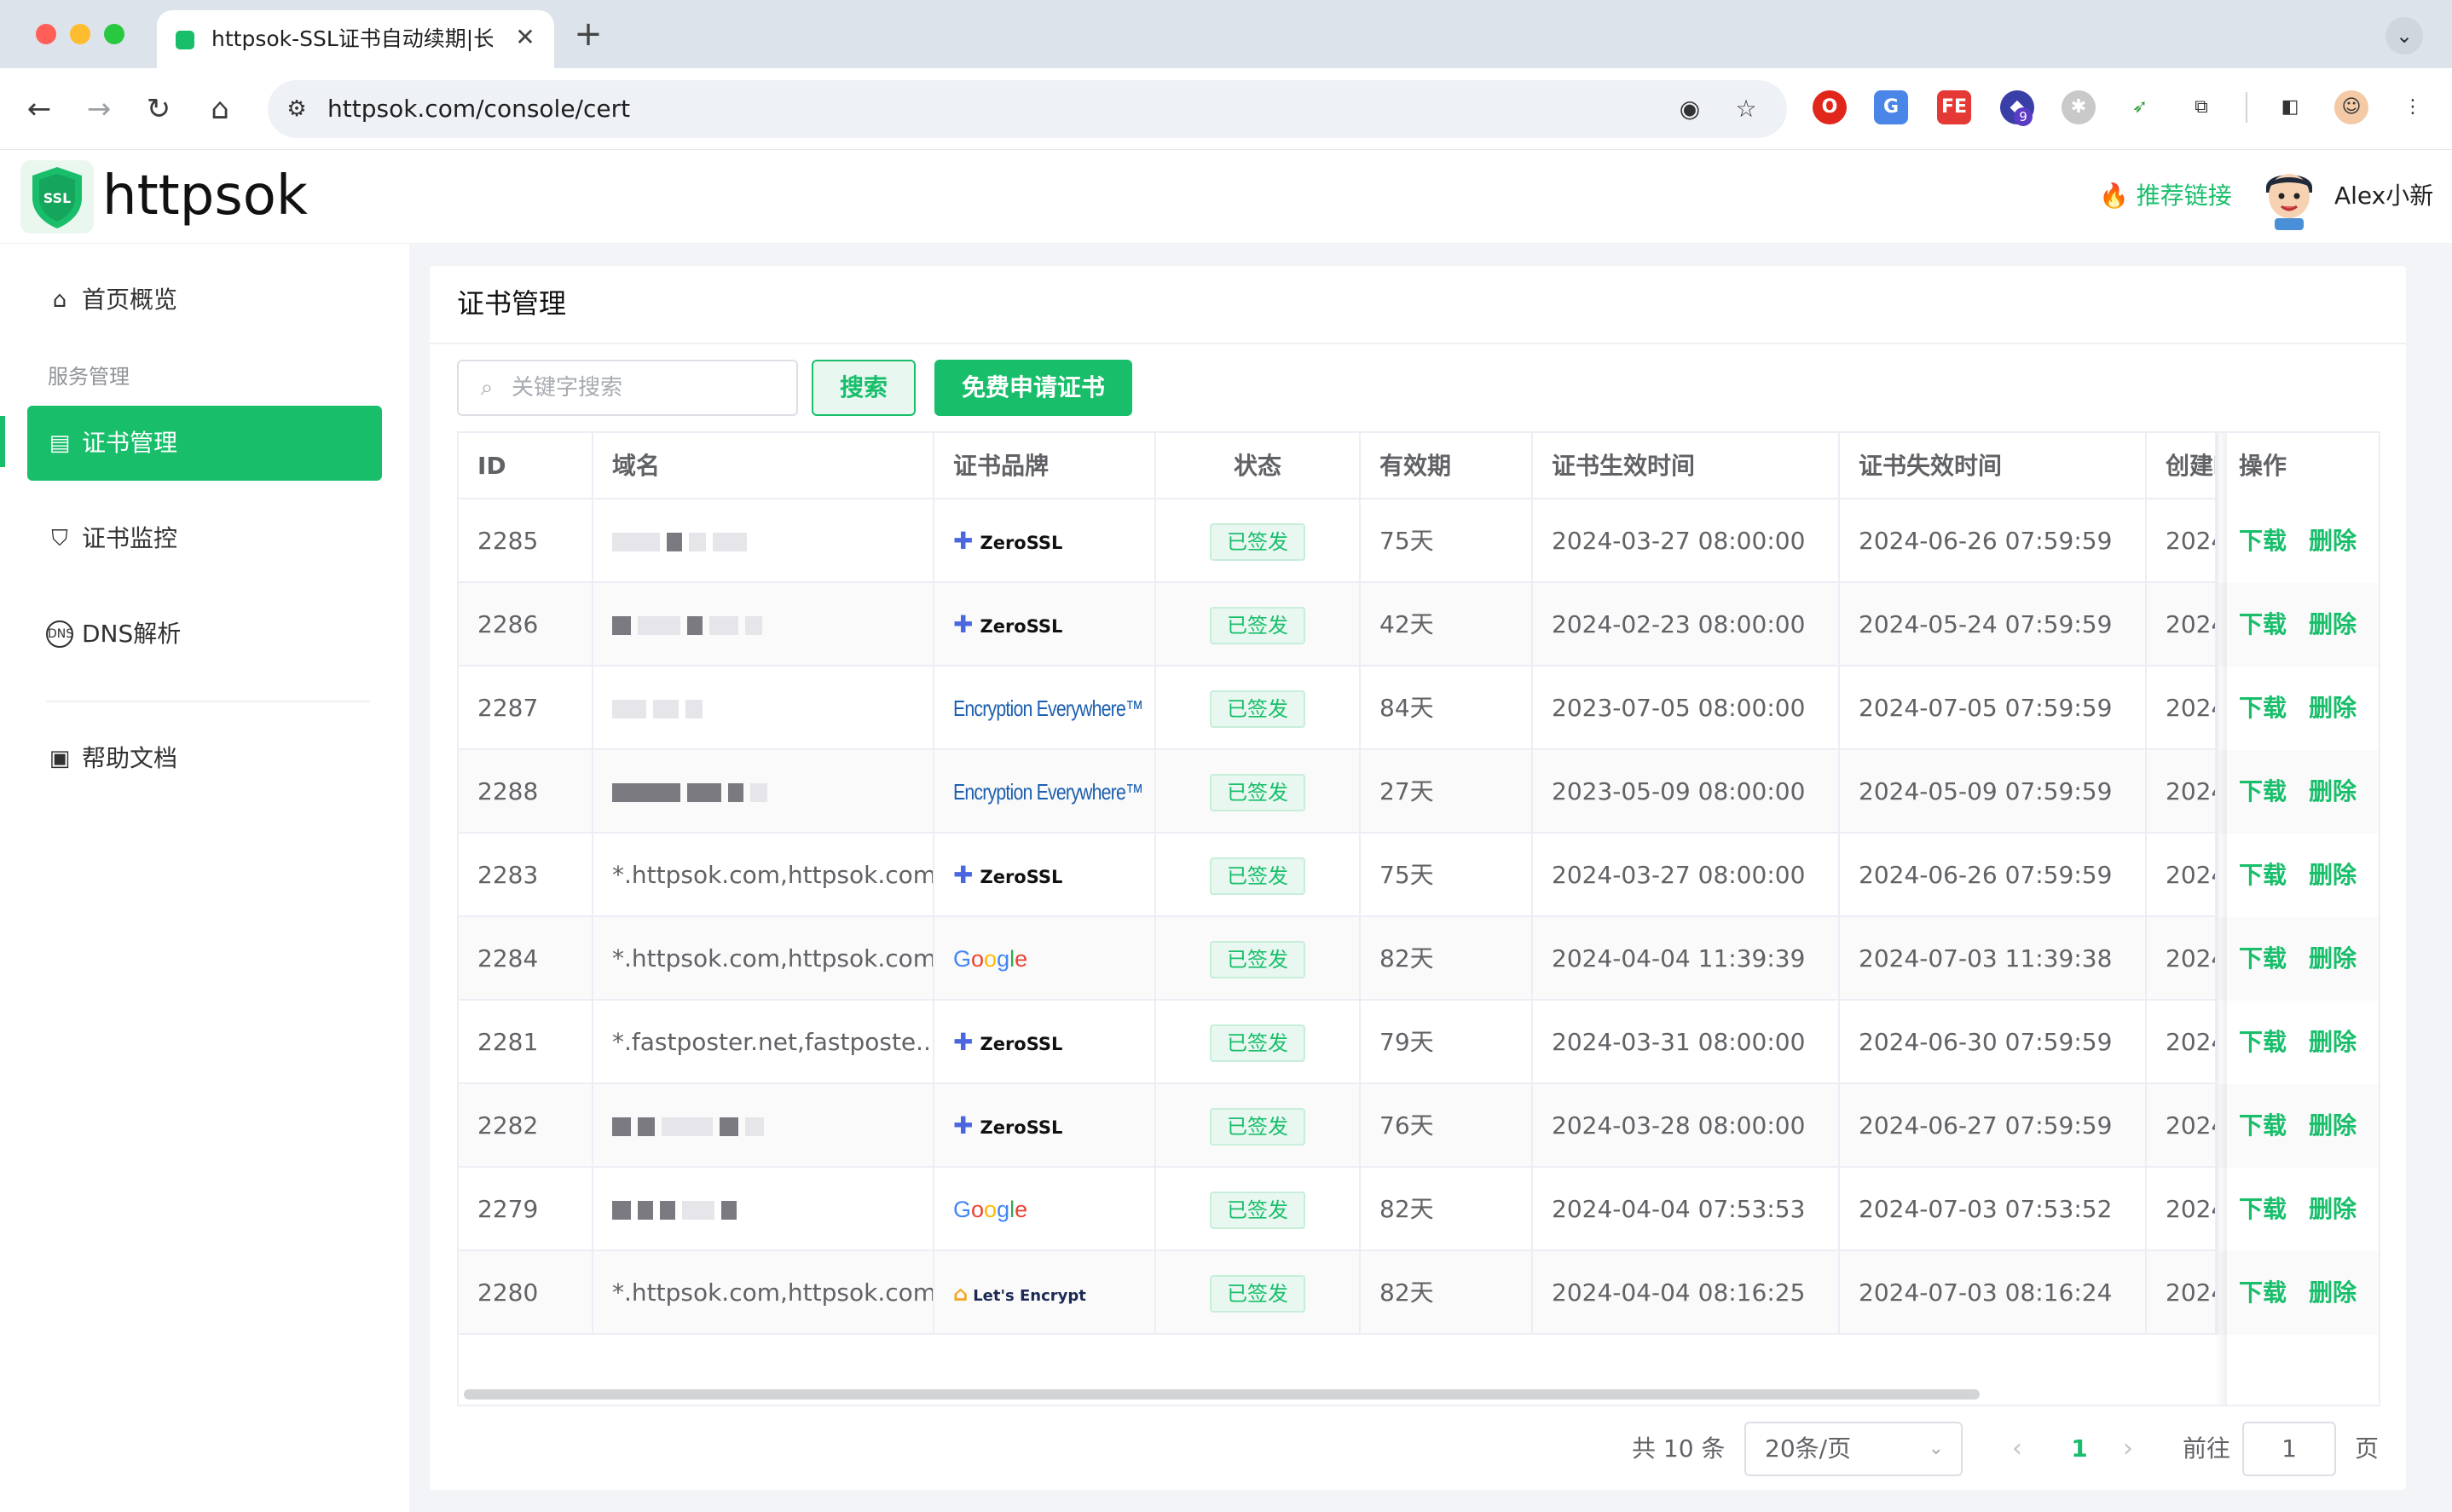 This screenshot has height=1512, width=2452. Describe the element at coordinates (1830, 107) in the screenshot. I see `extension-opera-icon: O` at that location.